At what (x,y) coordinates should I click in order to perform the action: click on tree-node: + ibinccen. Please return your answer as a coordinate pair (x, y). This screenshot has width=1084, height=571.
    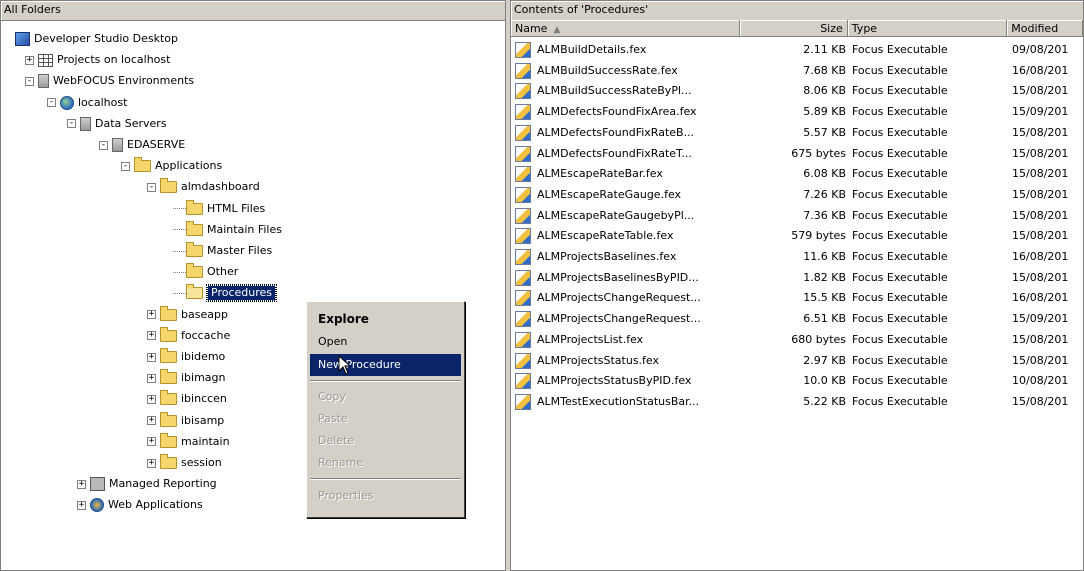
    Looking at the image, I should click on (187, 399).